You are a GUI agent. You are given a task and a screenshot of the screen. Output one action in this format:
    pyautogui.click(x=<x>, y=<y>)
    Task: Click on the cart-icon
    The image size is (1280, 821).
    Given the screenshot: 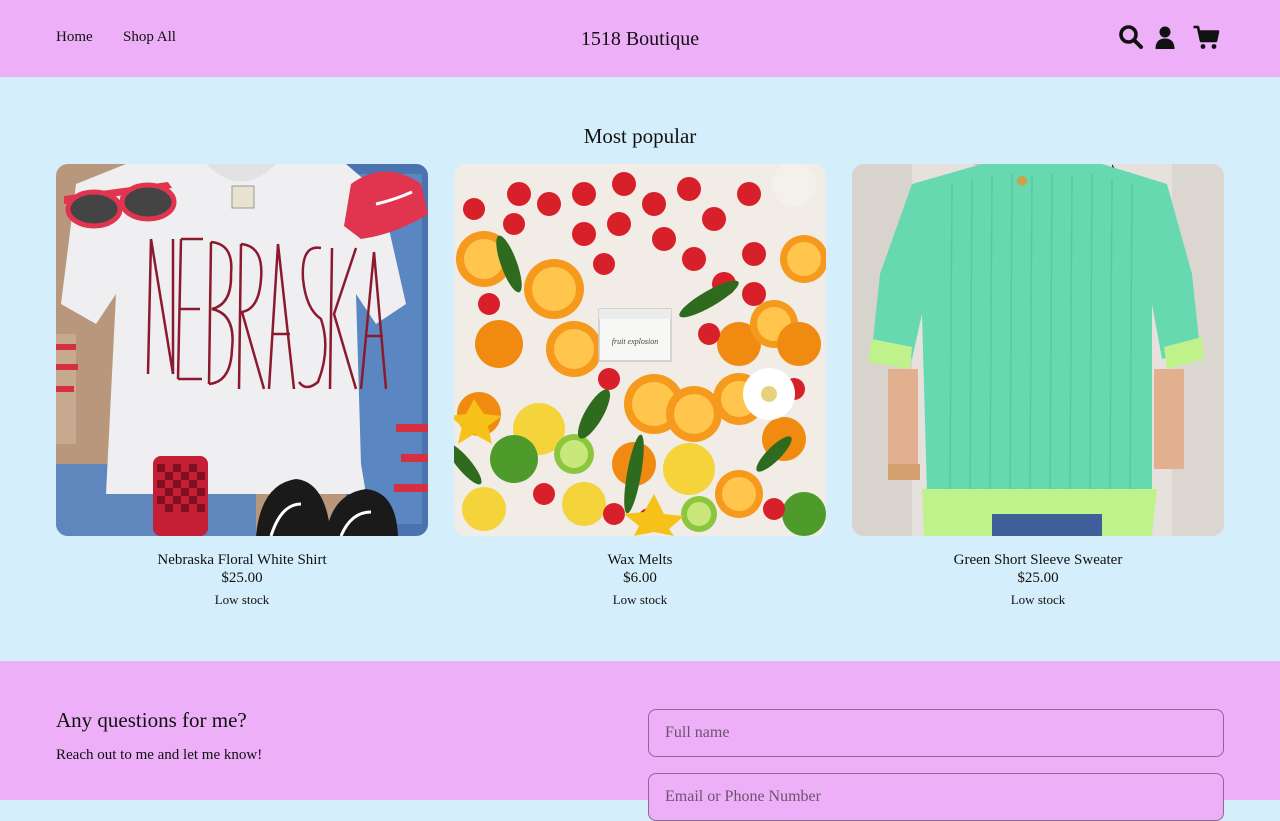 What is the action you would take?
    pyautogui.click(x=1206, y=37)
    